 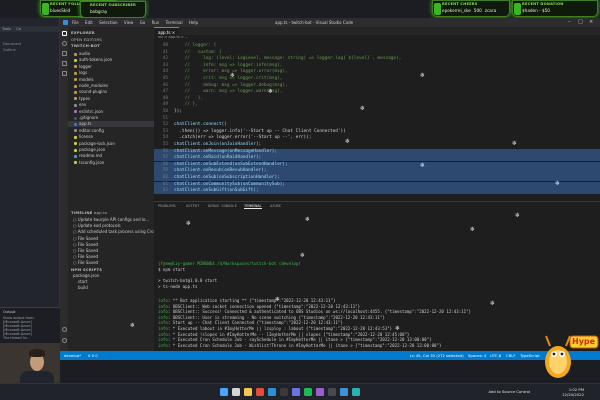 What do you see at coordinates (89, 212) in the screenshot?
I see `timeline-section: TIMELINE app.ts` at bounding box center [89, 212].